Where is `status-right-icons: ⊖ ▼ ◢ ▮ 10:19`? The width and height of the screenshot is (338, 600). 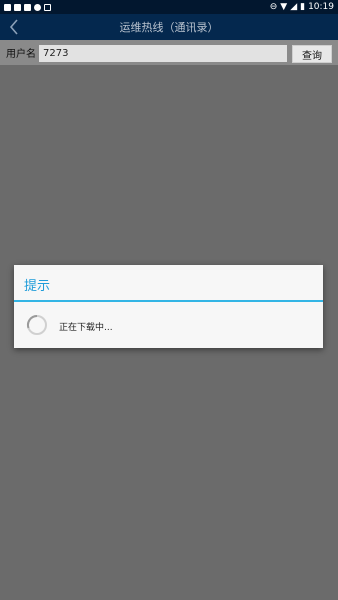 status-right-icons: ⊖ ▼ ◢ ▮ 10:19 is located at coordinates (302, 7).